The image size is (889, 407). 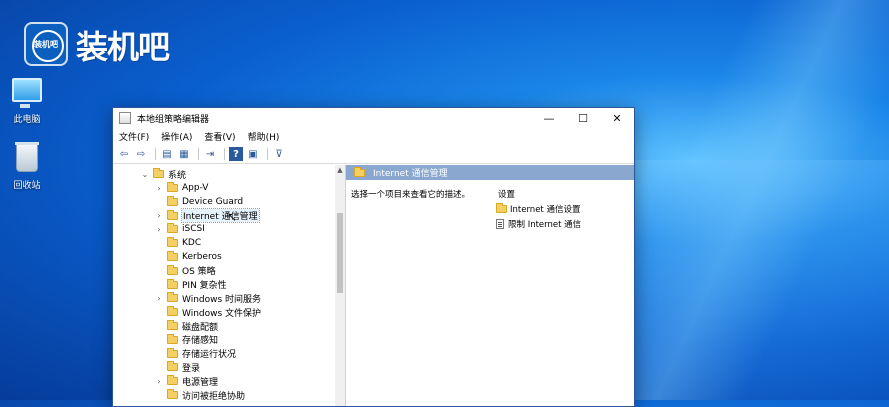 I want to click on tree-node: 存储运行状况, so click(x=195, y=354).